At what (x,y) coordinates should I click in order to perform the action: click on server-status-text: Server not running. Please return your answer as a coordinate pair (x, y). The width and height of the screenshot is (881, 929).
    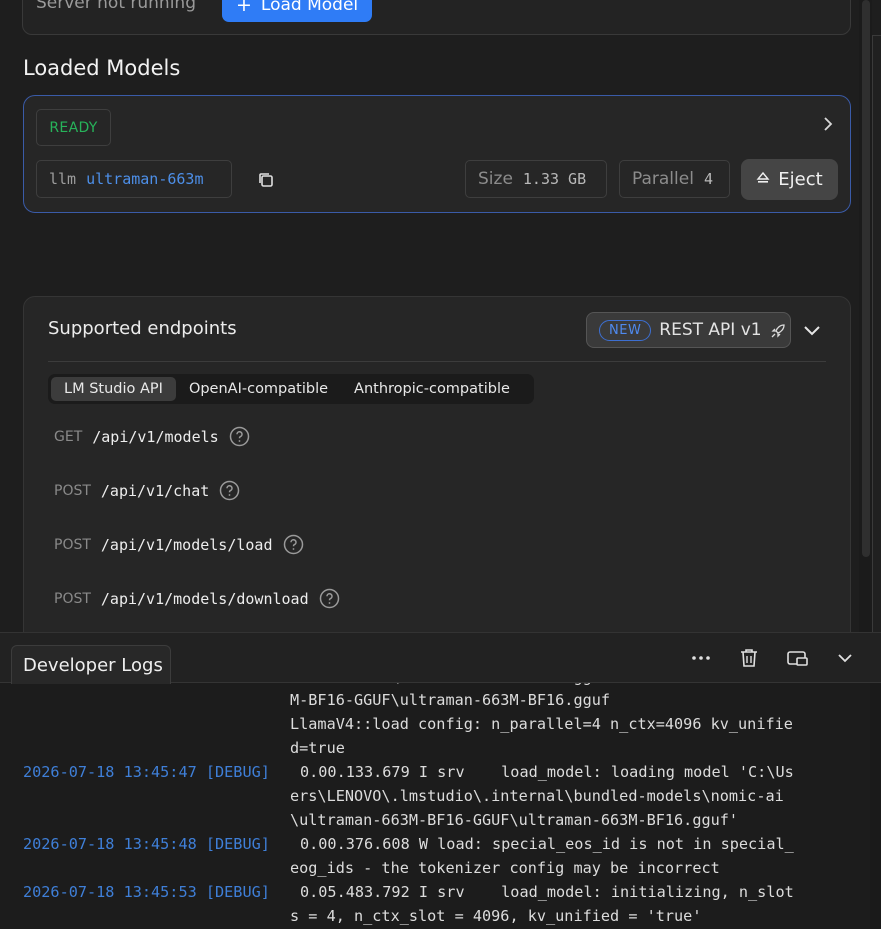
    Looking at the image, I should click on (116, 6).